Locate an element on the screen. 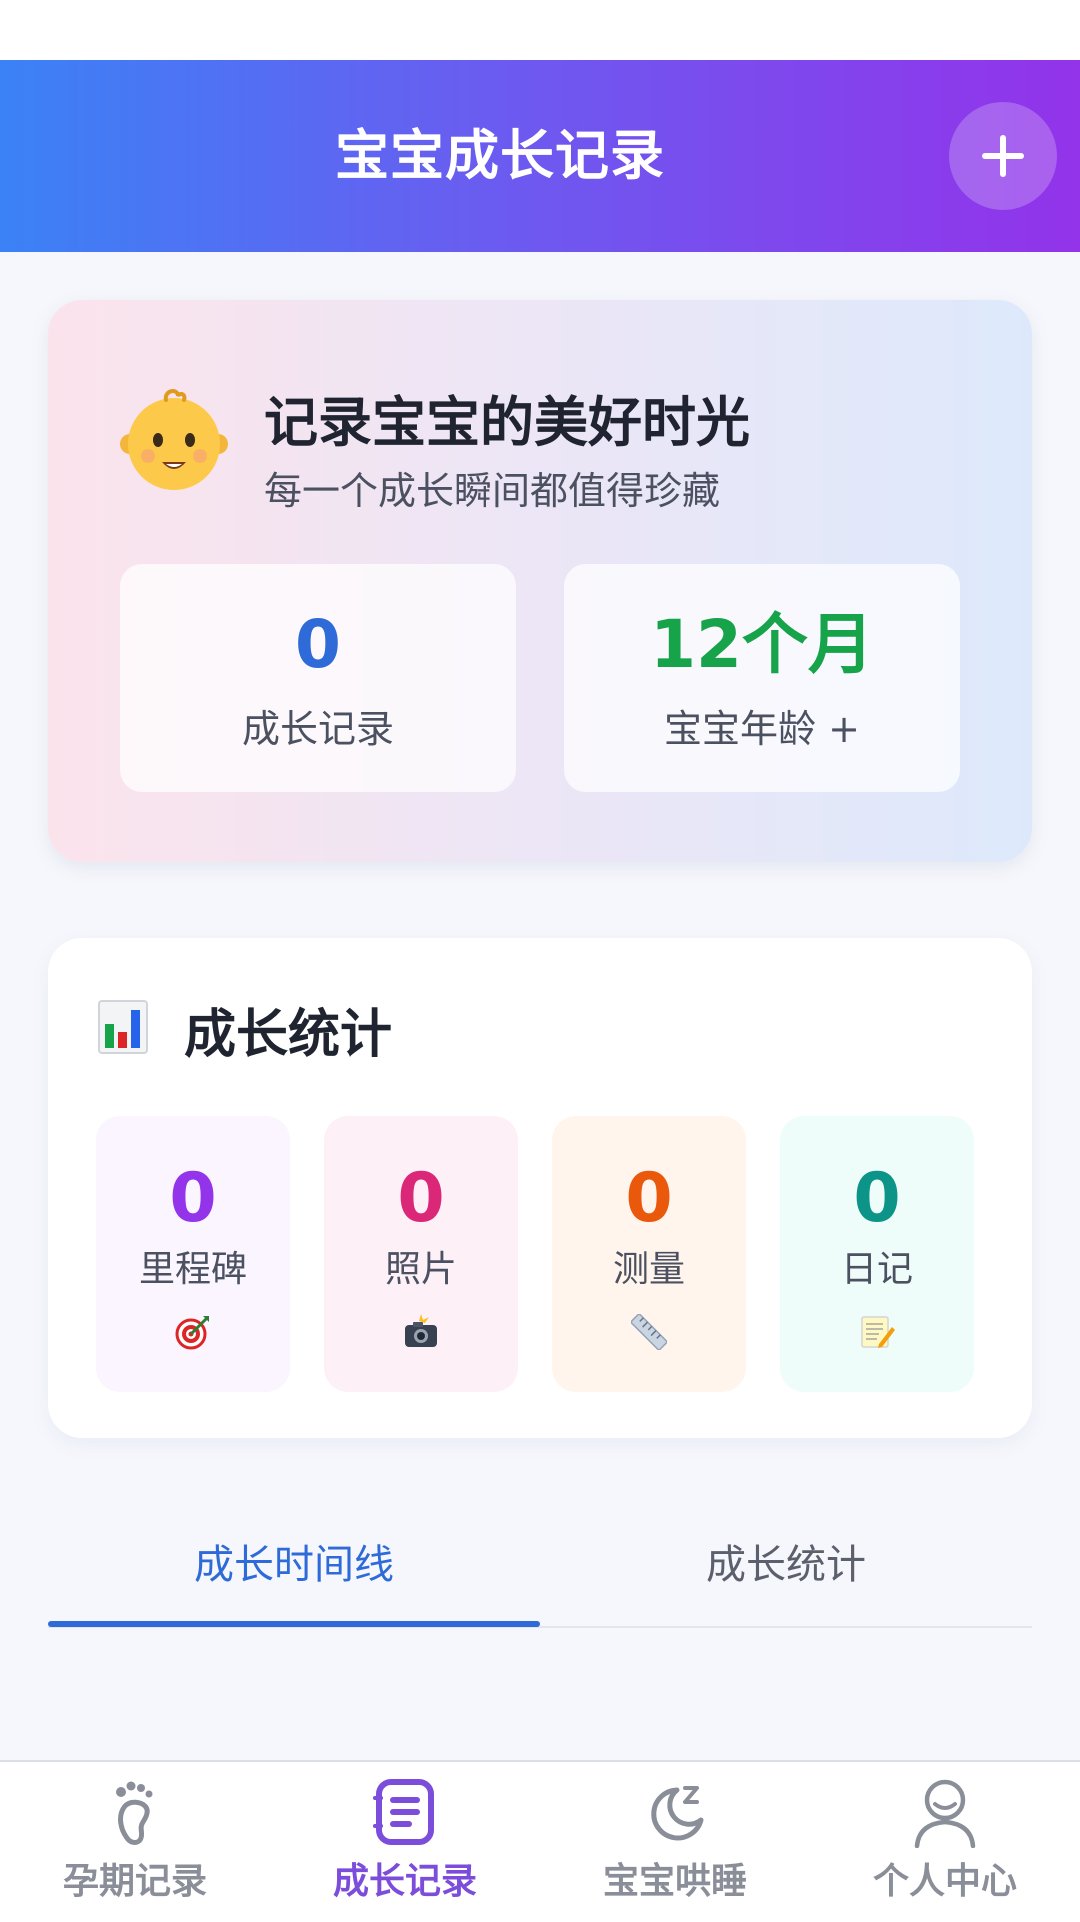  ruler-icon is located at coordinates (649, 1332).